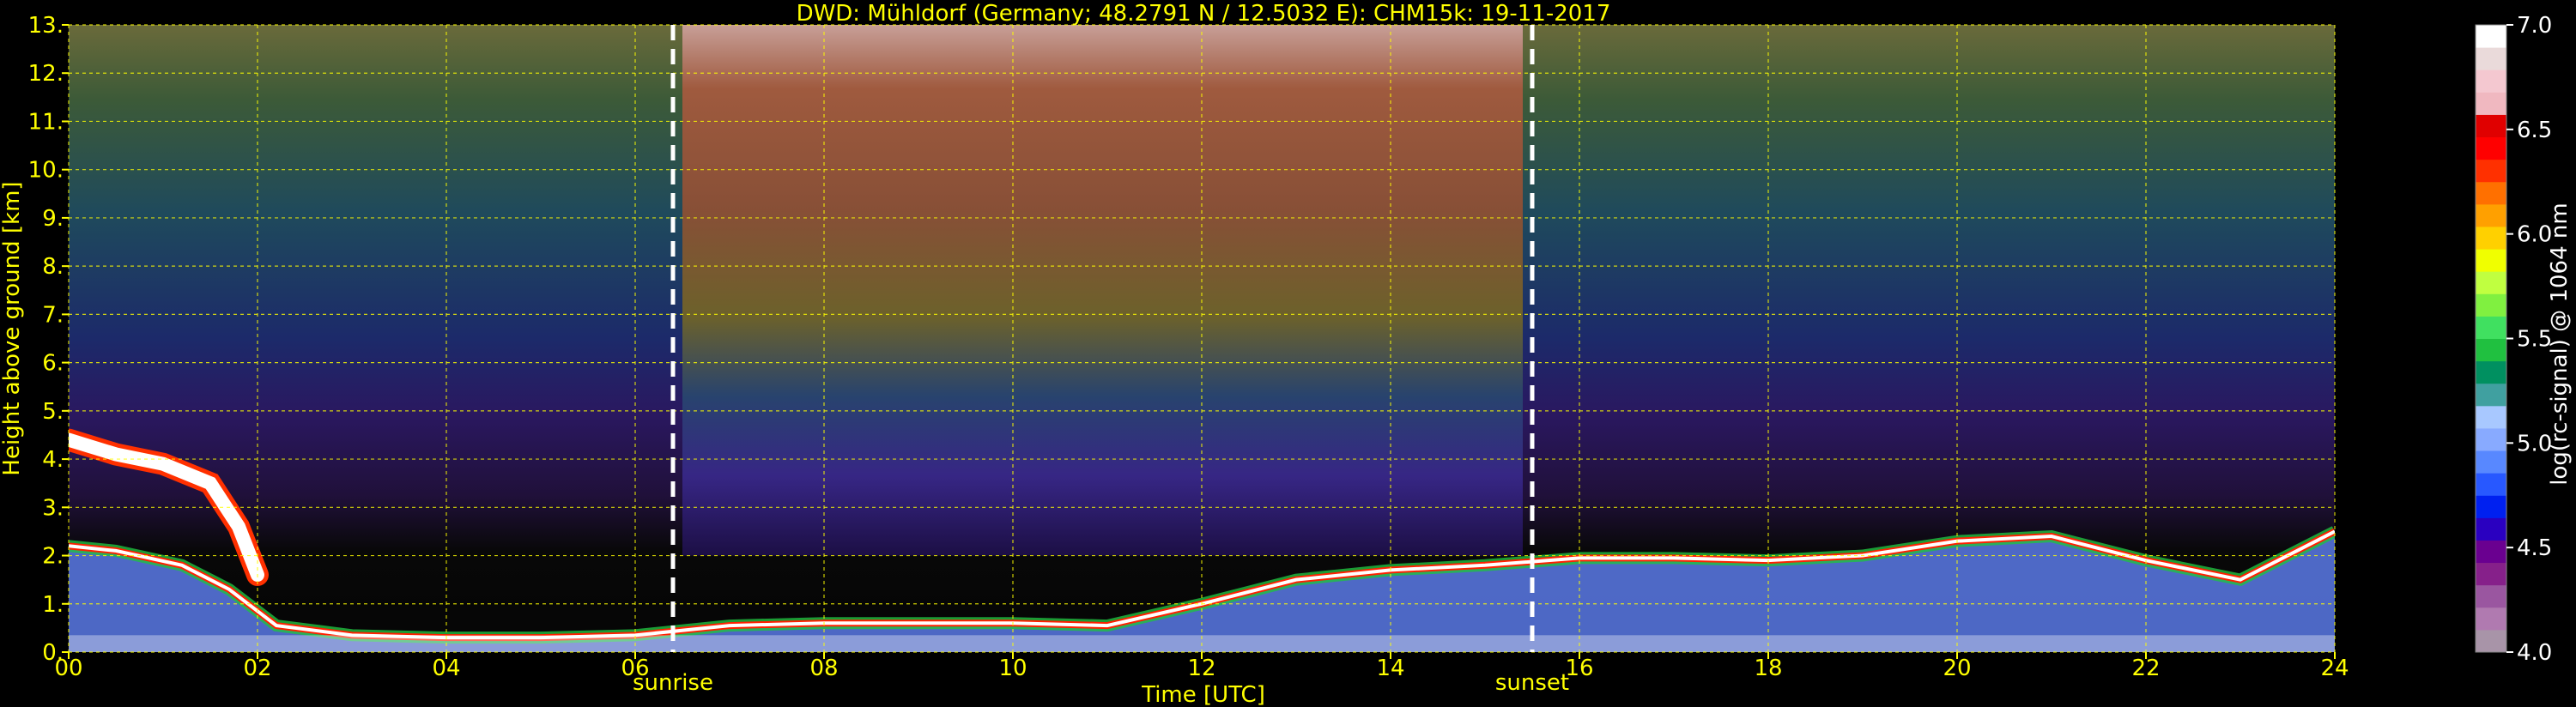 This screenshot has width=2576, height=707. I want to click on x-tick-label: 14, so click(1390, 668).